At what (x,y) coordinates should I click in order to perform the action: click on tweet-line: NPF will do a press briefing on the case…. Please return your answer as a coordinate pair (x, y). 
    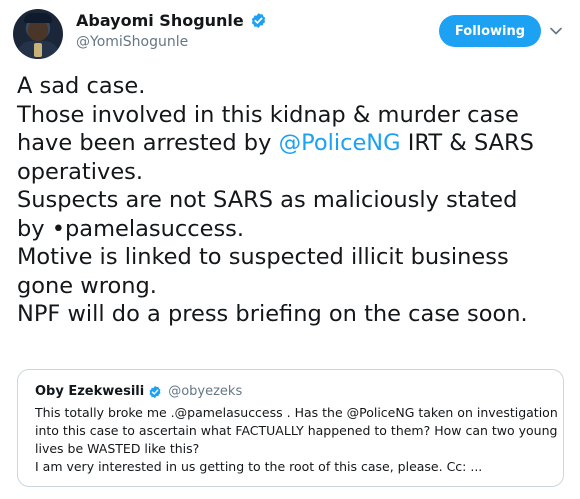
    Looking at the image, I should click on (272, 314).